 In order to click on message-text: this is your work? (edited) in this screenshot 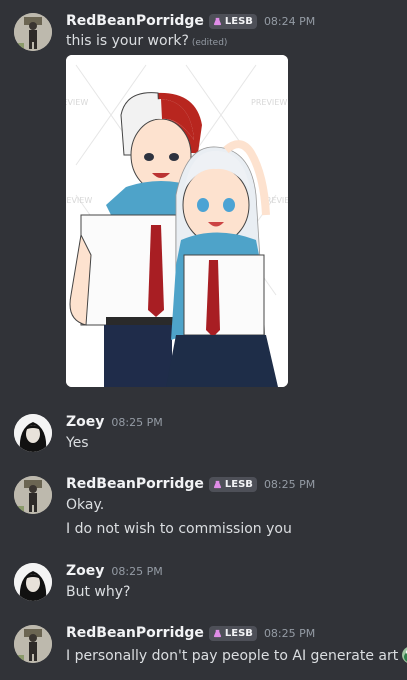, I will do `click(146, 41)`.